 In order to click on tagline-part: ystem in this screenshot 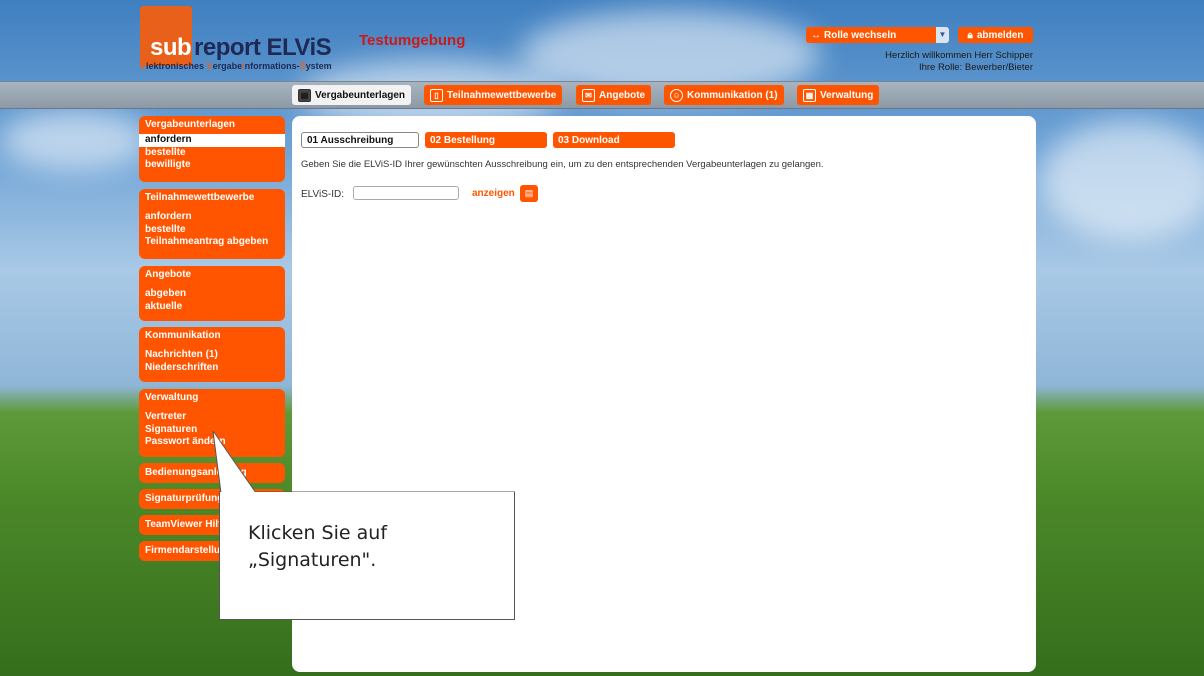, I will do `click(318, 66)`.